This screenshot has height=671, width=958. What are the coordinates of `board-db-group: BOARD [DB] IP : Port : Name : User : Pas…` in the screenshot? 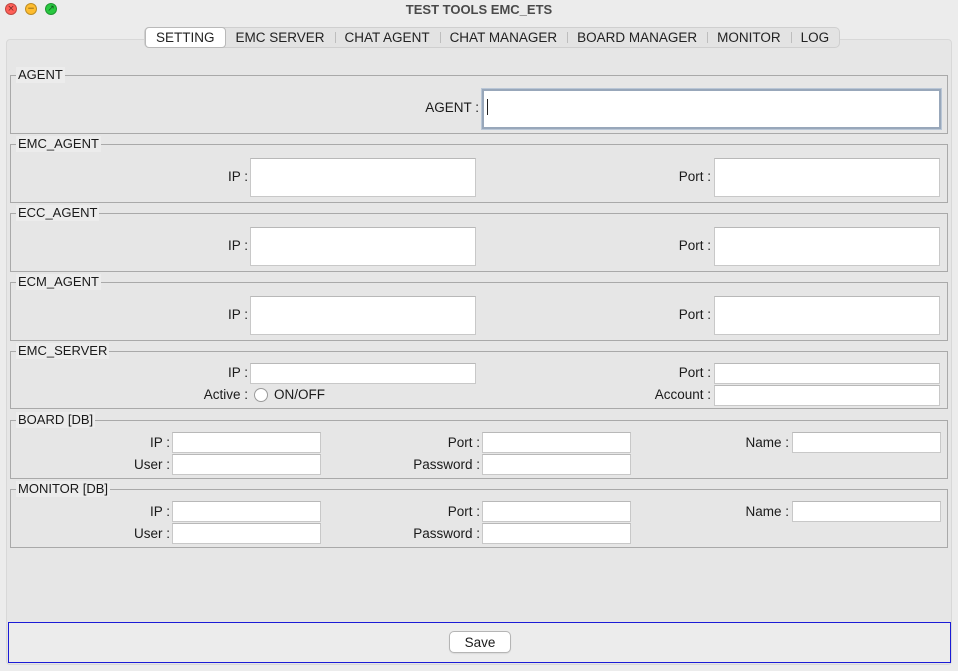 It's located at (479, 445).